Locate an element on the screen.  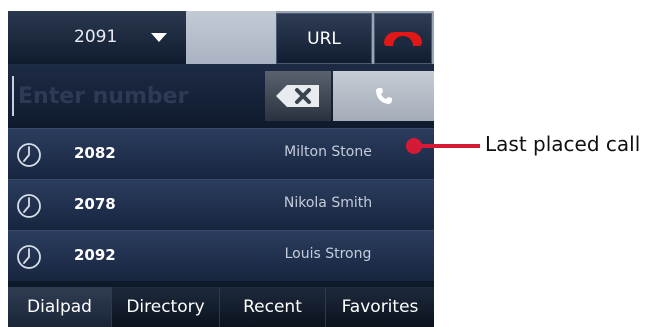
recent-call-row: 2082 Milton Stone is located at coordinates (221, 153).